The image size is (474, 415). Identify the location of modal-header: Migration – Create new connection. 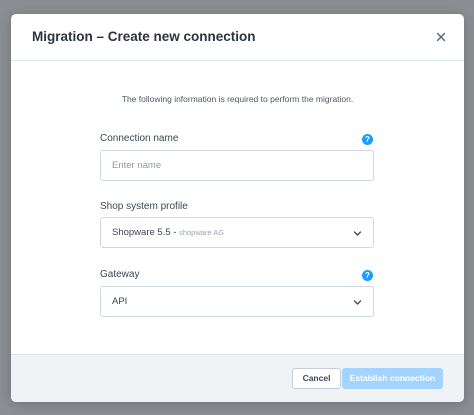
(237, 37).